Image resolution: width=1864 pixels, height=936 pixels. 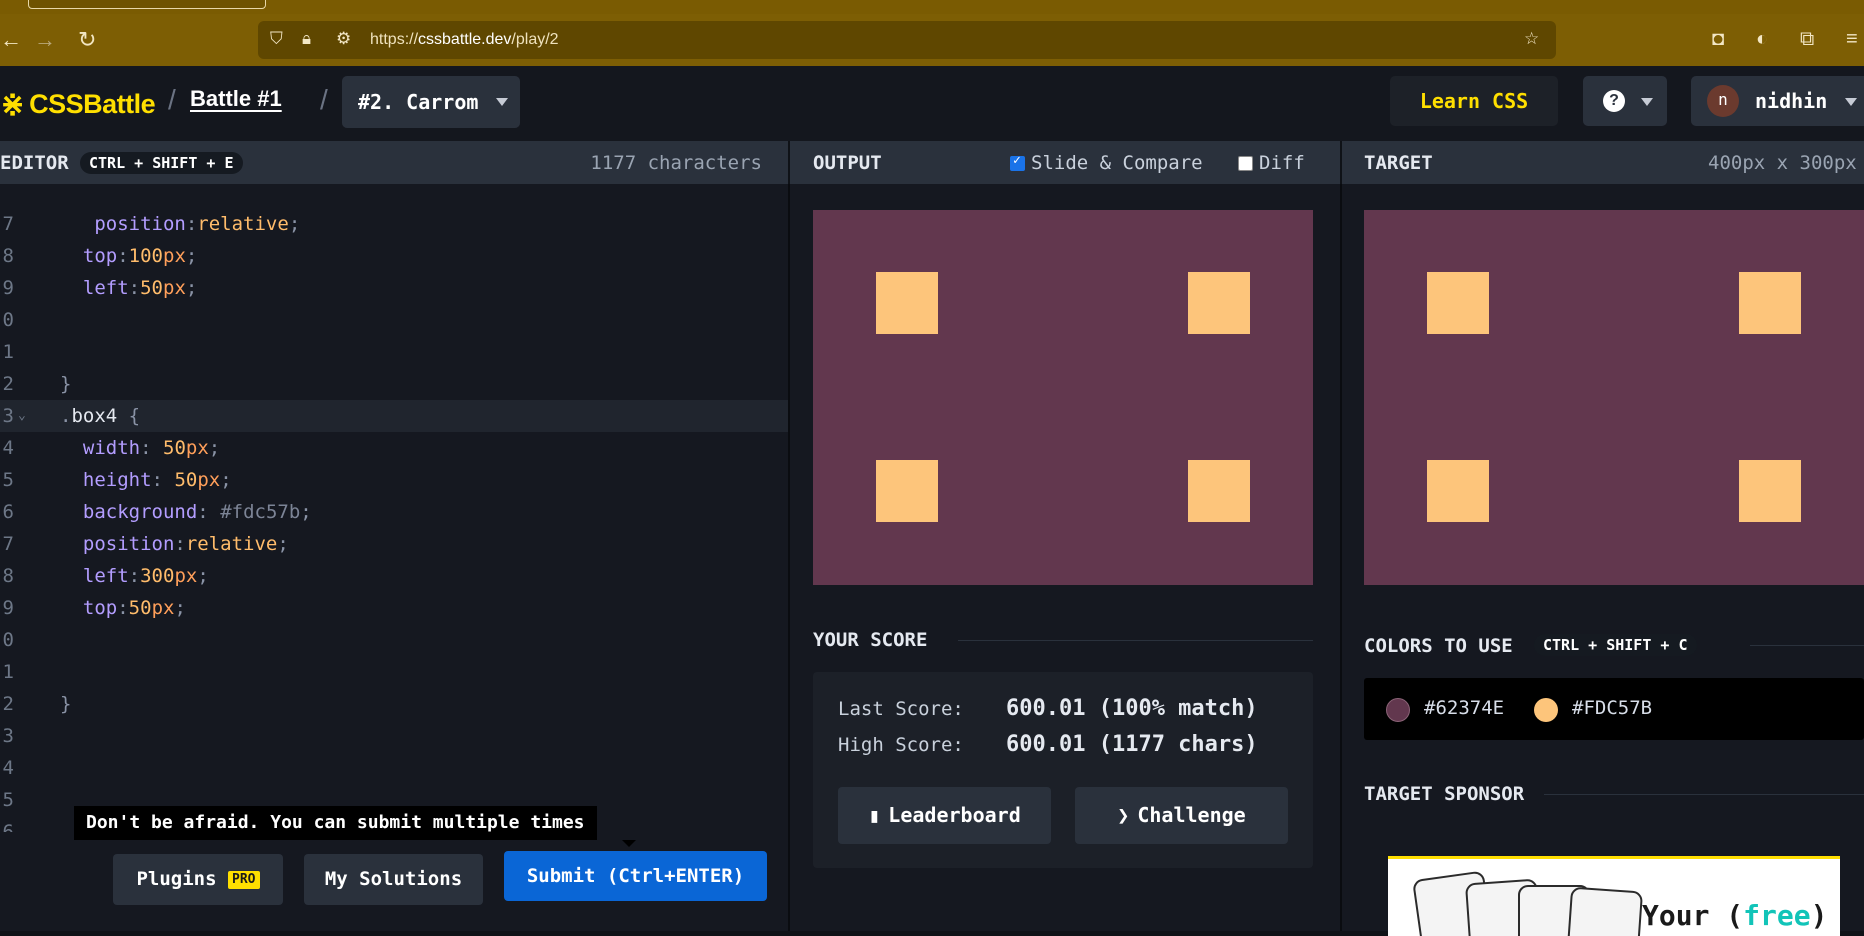 What do you see at coordinates (1181, 815) in the screenshot?
I see `challenge-button: ❯ Challenge` at bounding box center [1181, 815].